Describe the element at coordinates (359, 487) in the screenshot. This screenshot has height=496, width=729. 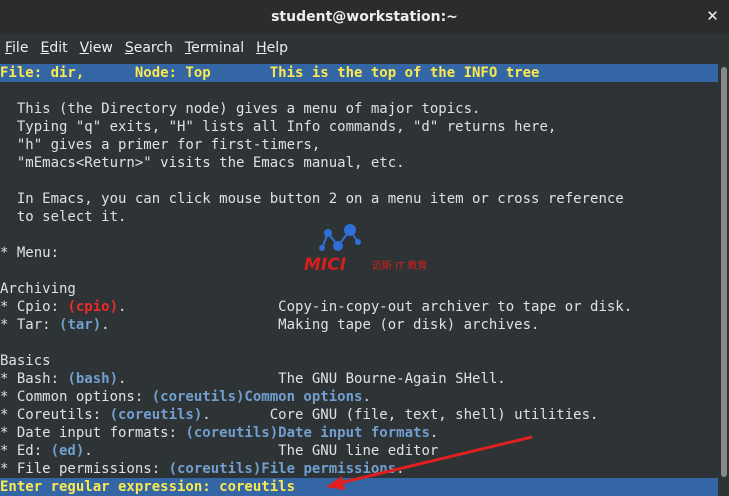
I see `minibuffer-prompt: Enter regular expression: coreutils` at that location.